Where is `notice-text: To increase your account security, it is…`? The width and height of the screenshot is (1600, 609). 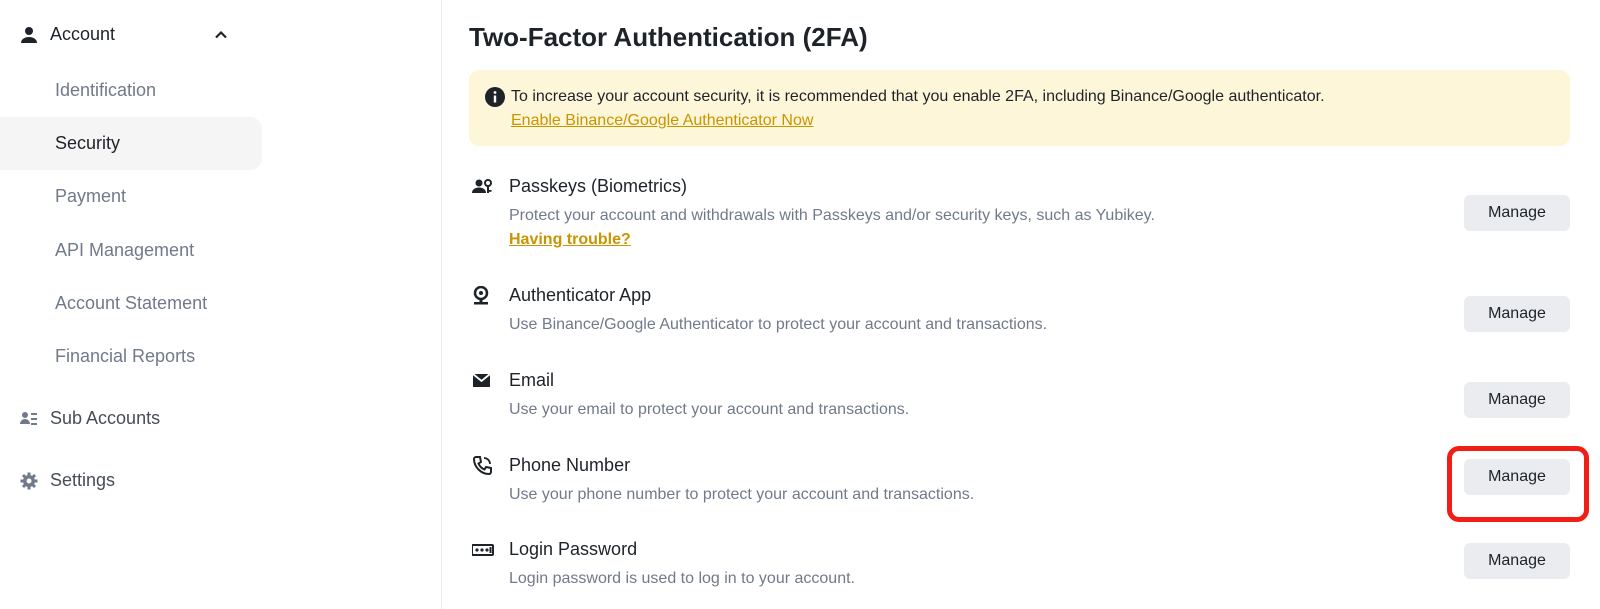
notice-text: To increase your account security, it is… is located at coordinates (918, 96).